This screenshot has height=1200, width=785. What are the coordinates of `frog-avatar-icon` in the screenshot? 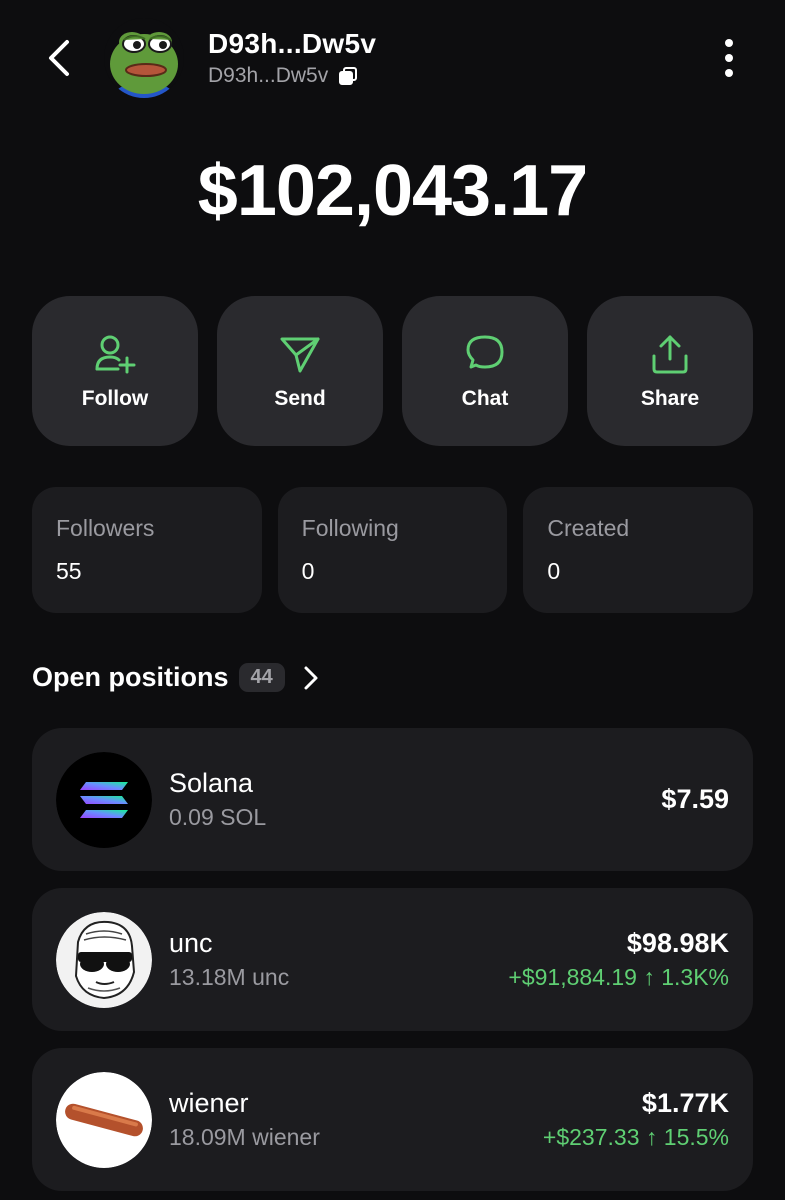 It's located at (144, 58).